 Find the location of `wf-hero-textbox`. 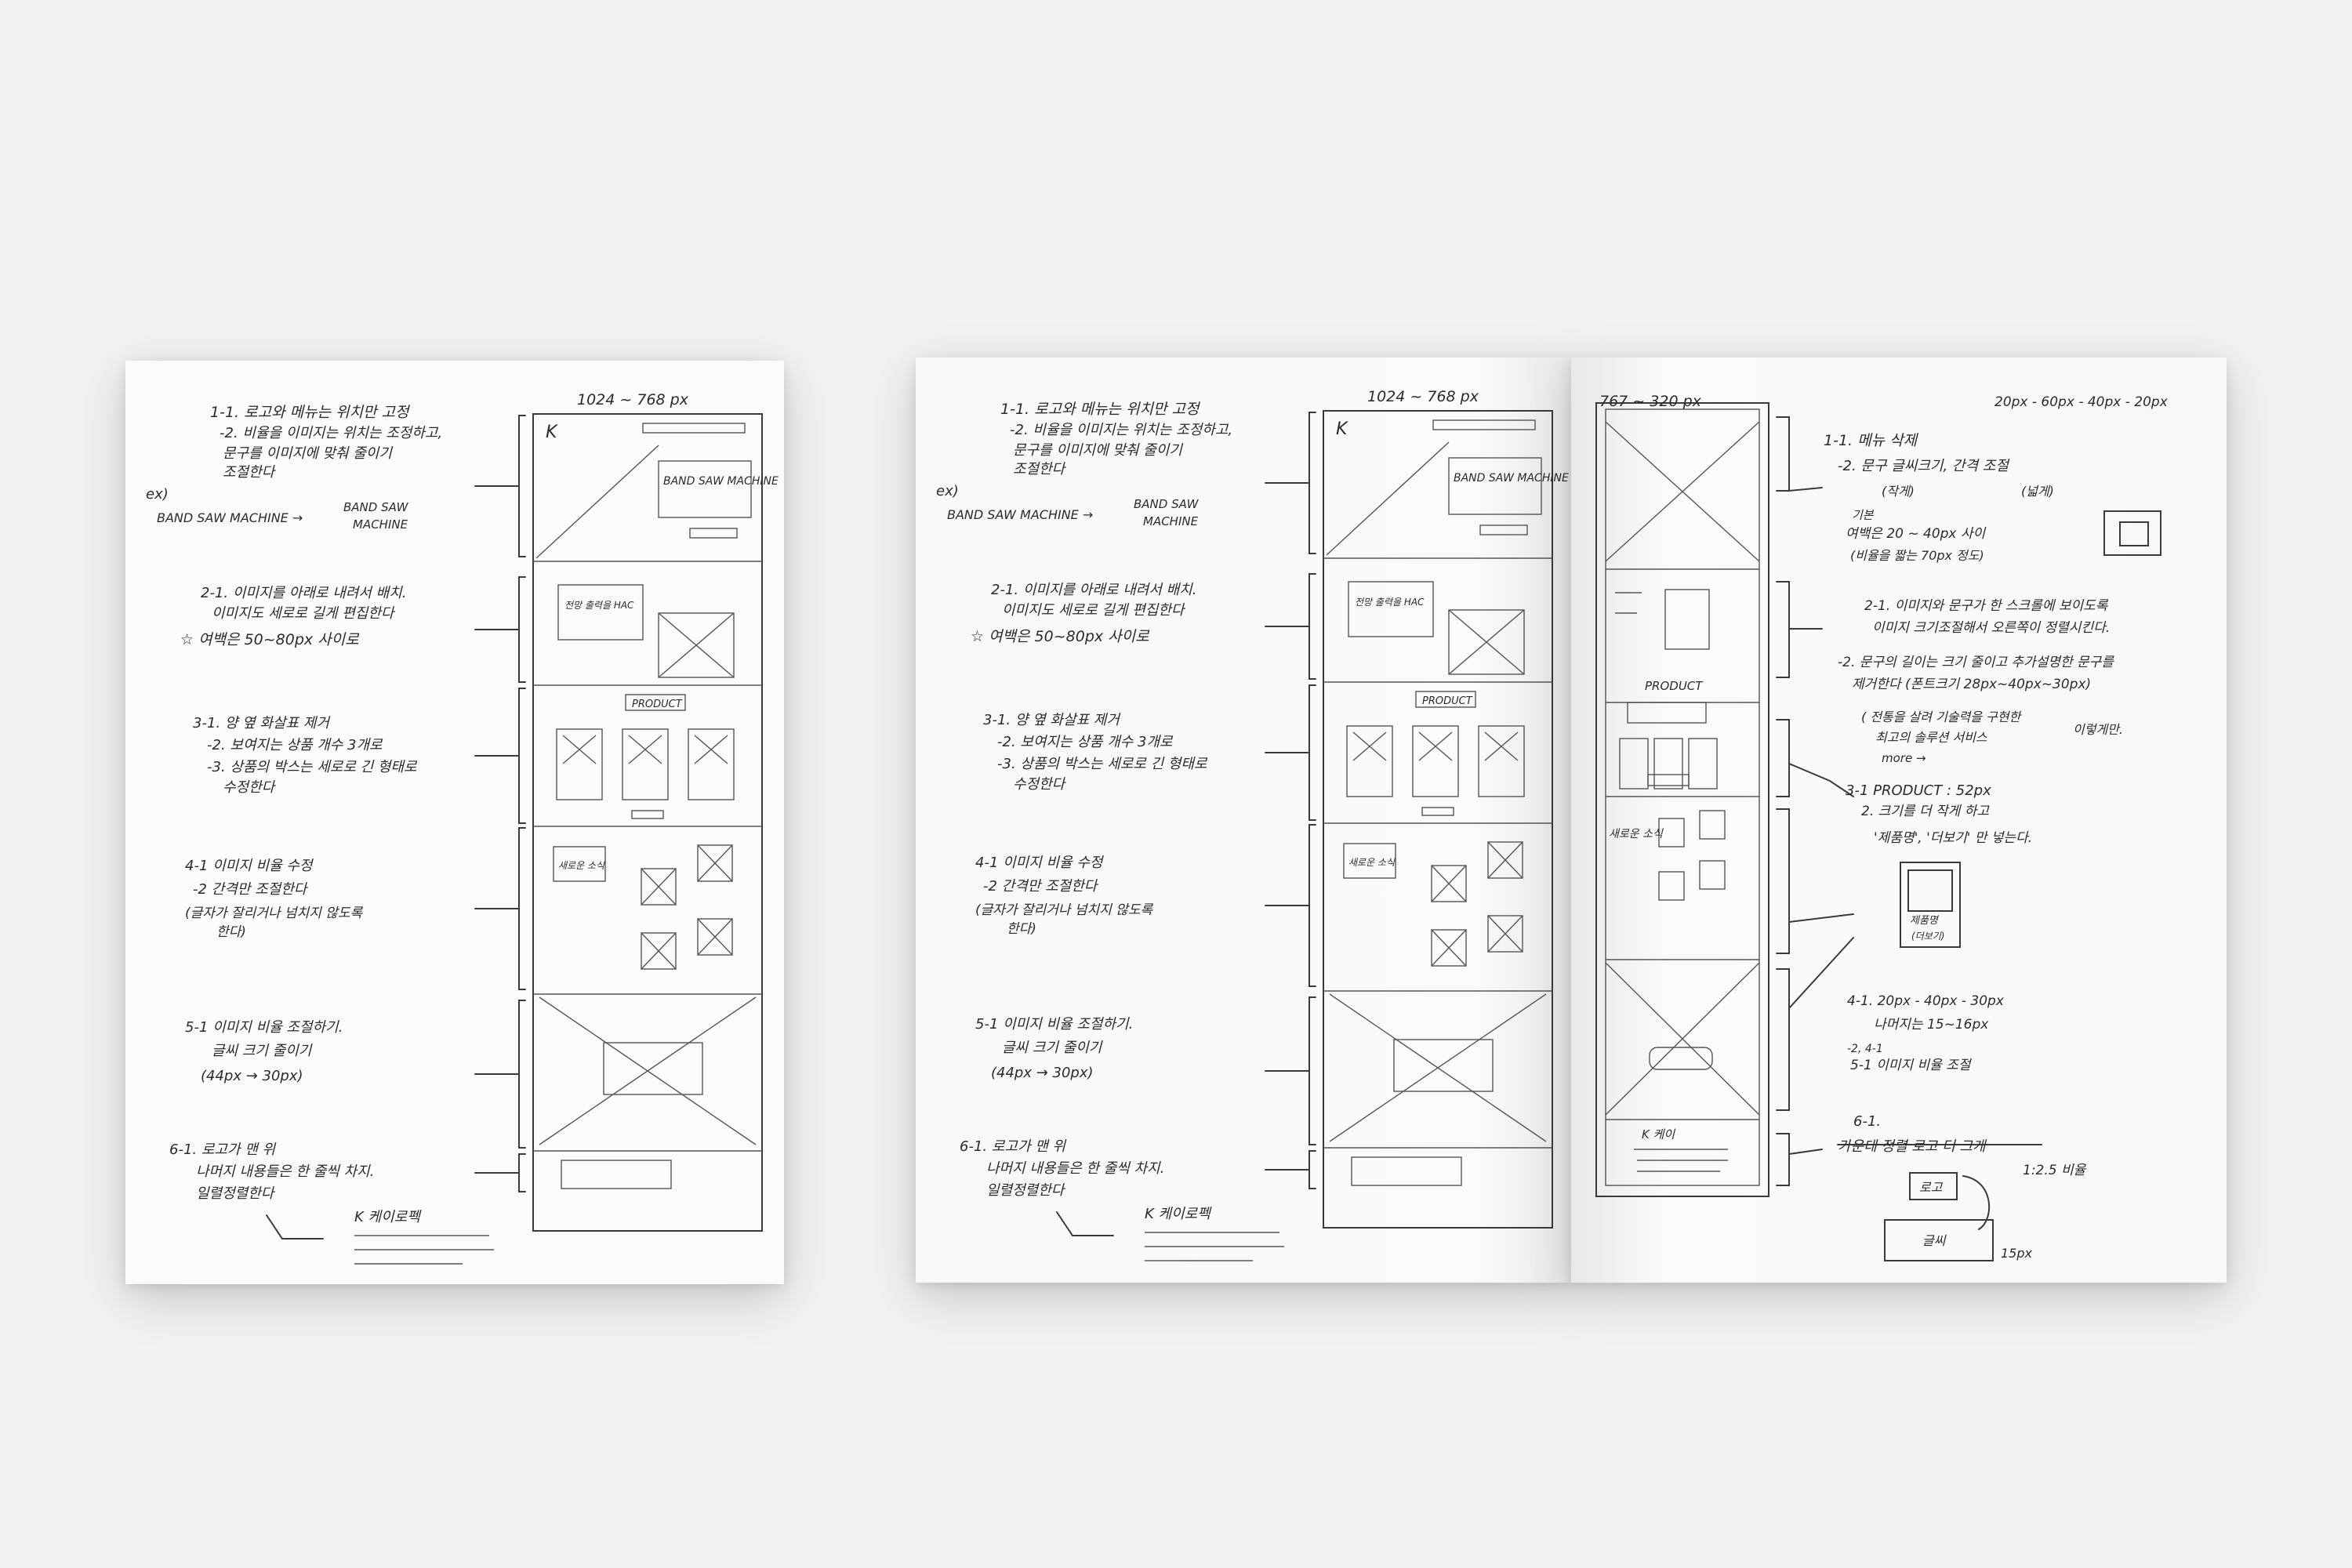

wf-hero-textbox is located at coordinates (1495, 486).